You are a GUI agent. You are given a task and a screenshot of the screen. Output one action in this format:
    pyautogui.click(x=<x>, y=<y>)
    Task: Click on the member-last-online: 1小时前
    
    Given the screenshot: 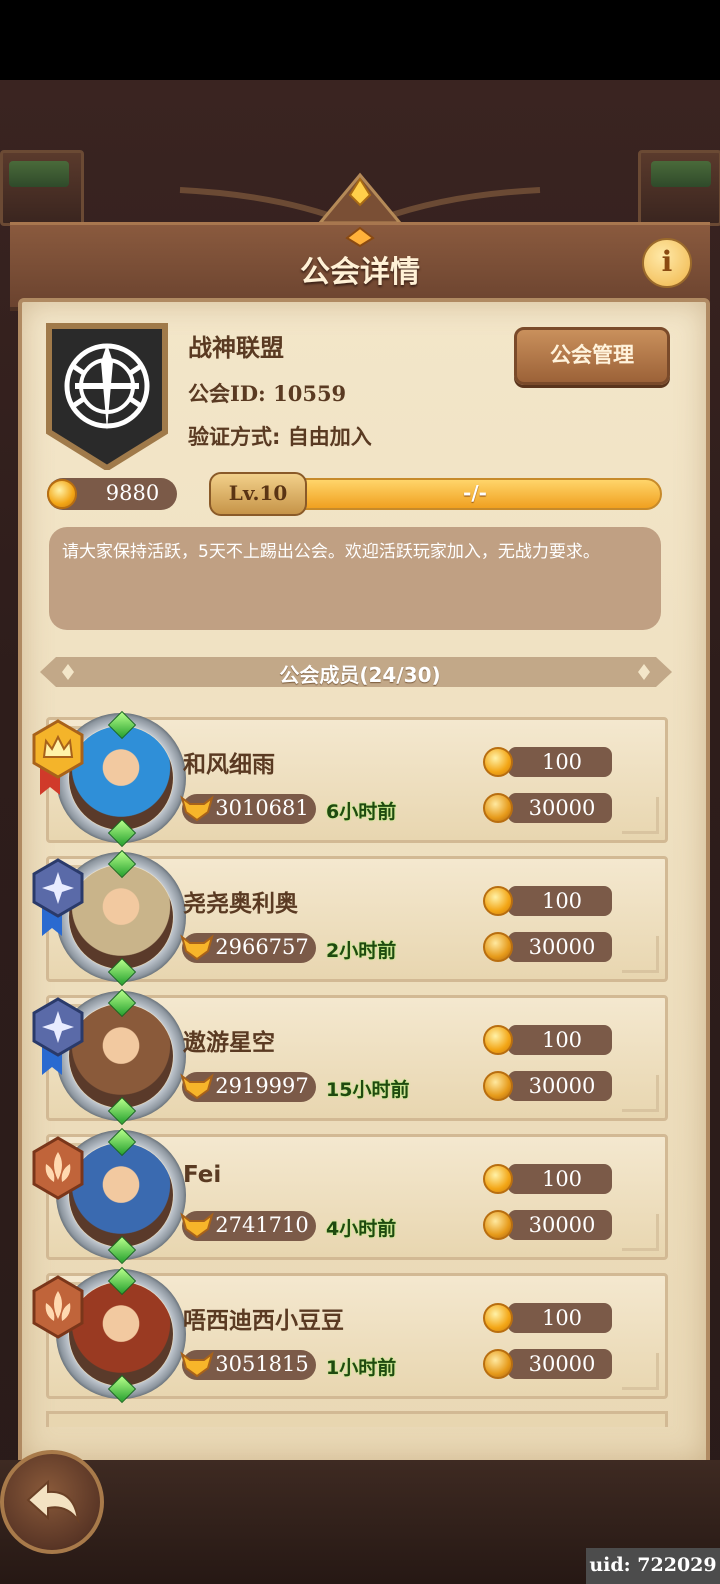 What is the action you would take?
    pyautogui.click(x=361, y=1368)
    